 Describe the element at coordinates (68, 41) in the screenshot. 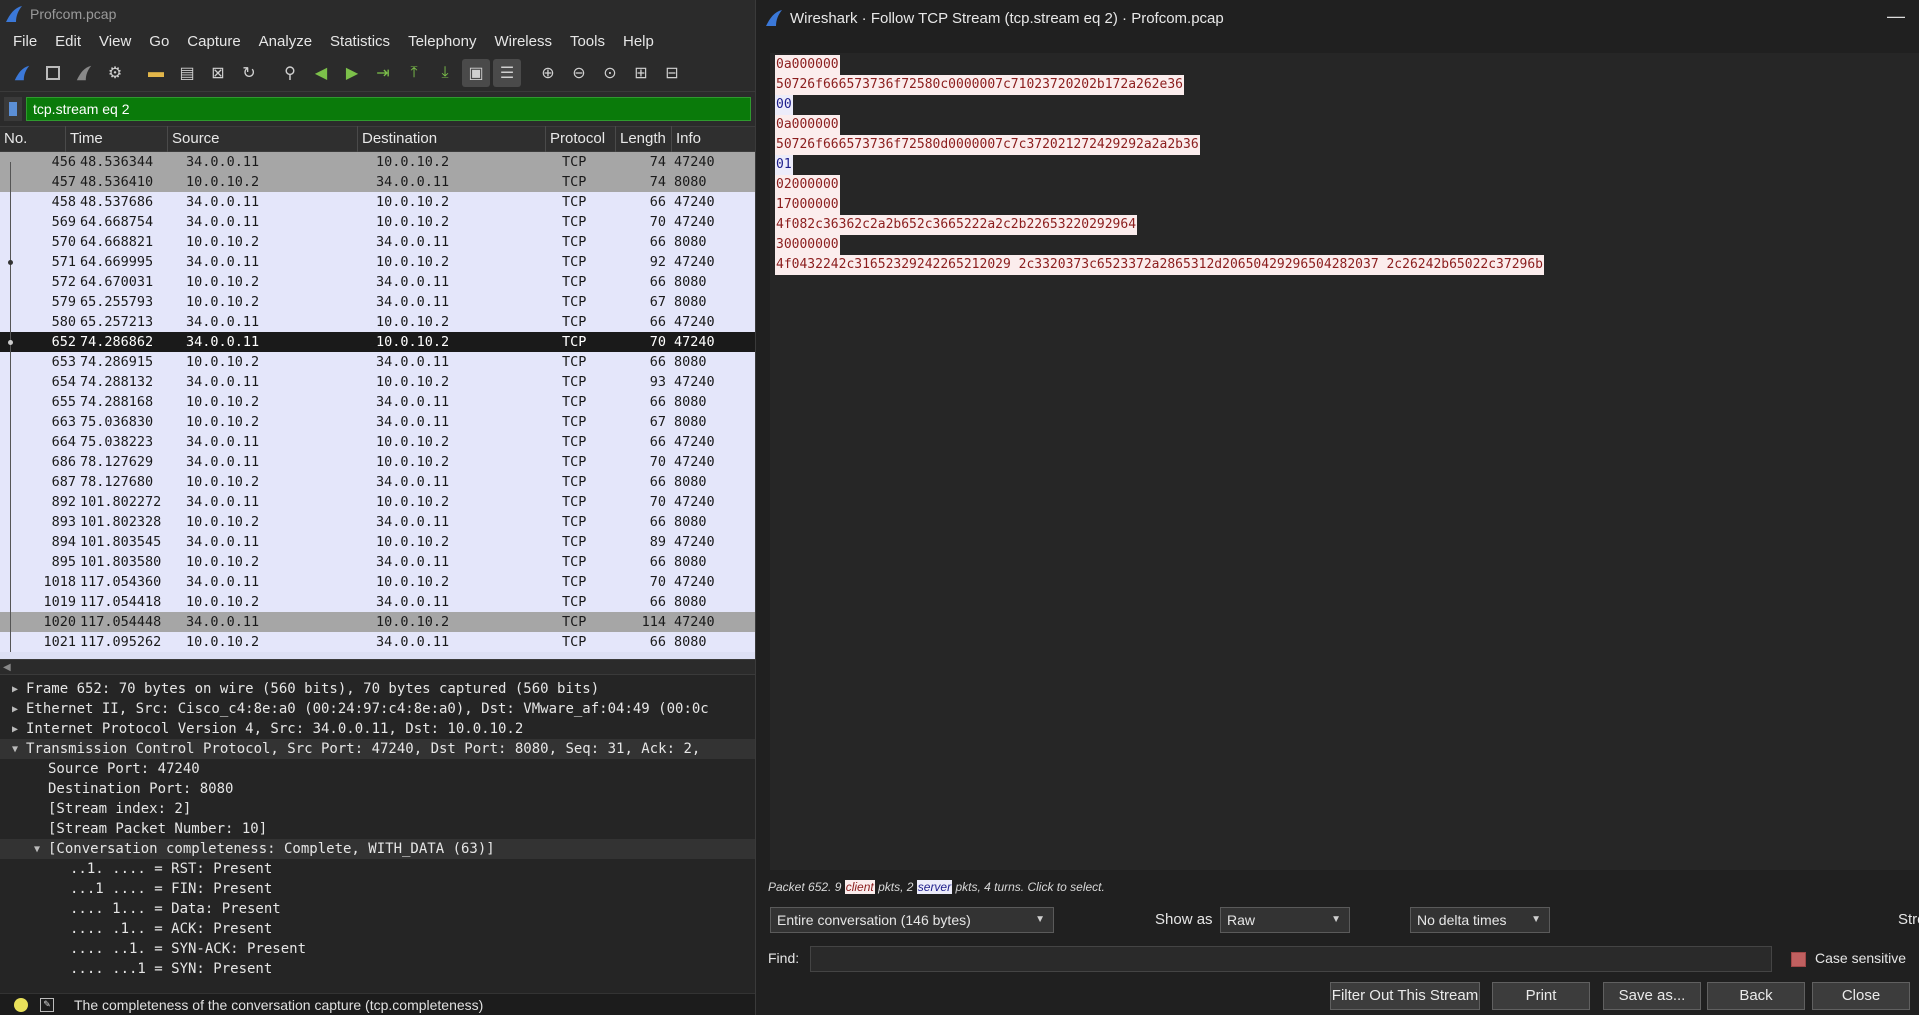

I see `menu-edit: Edit` at that location.